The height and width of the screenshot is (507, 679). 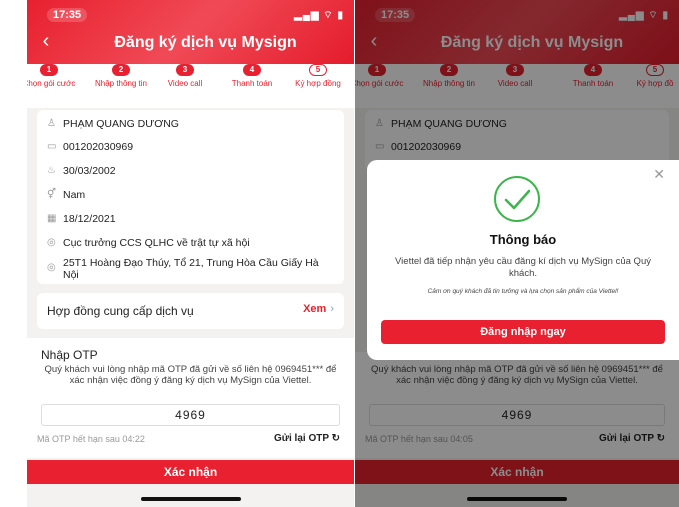 I want to click on info-dob: ♨ 30/03/2002, so click(x=190, y=171).